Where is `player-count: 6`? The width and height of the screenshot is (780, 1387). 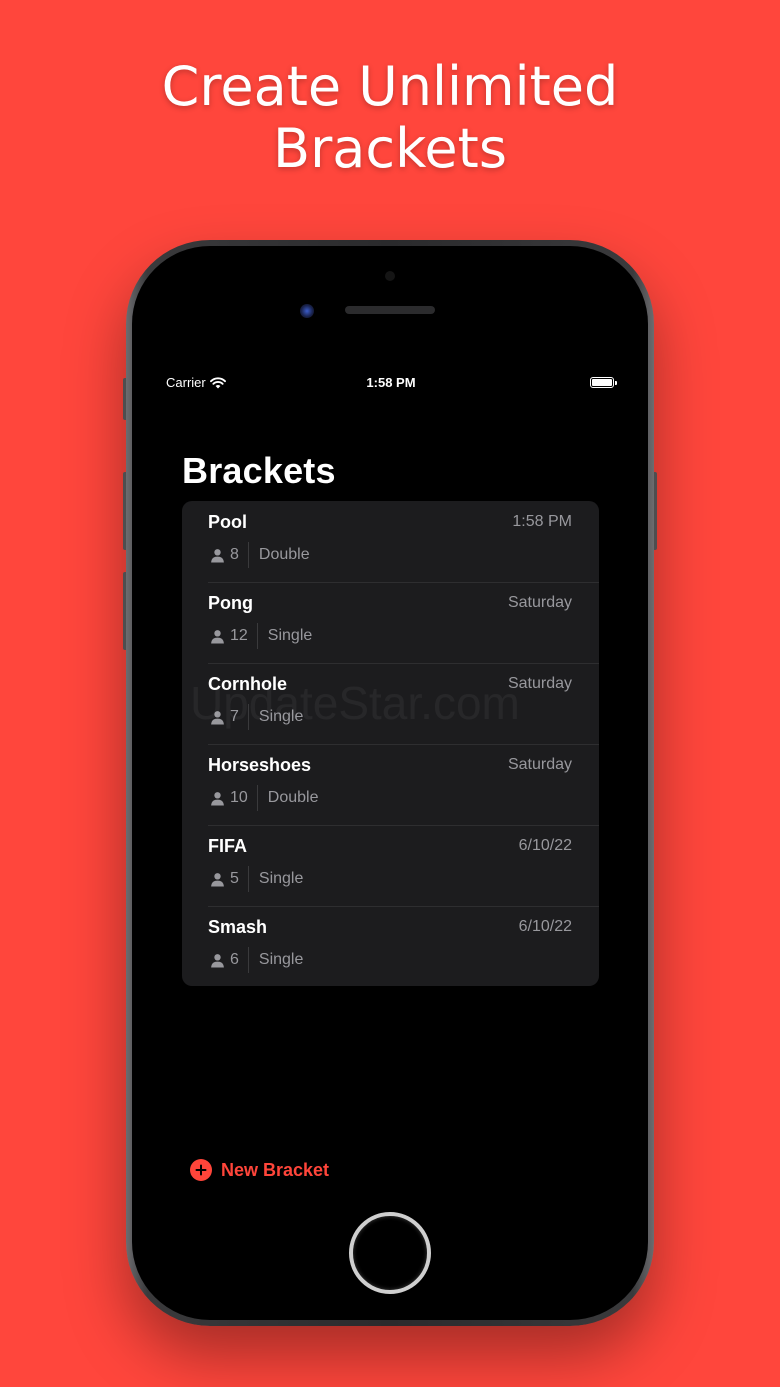 player-count: 6 is located at coordinates (234, 959).